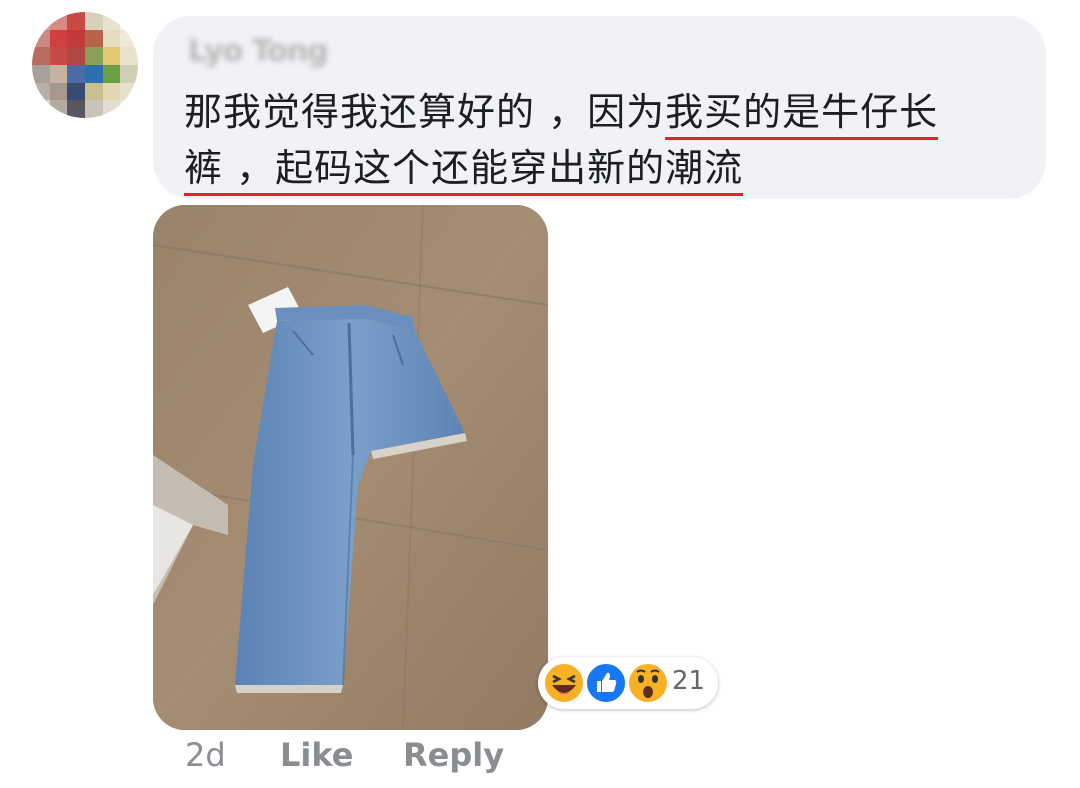 The height and width of the screenshot is (788, 1080). Describe the element at coordinates (648, 683) in the screenshot. I see `wow-icon` at that location.